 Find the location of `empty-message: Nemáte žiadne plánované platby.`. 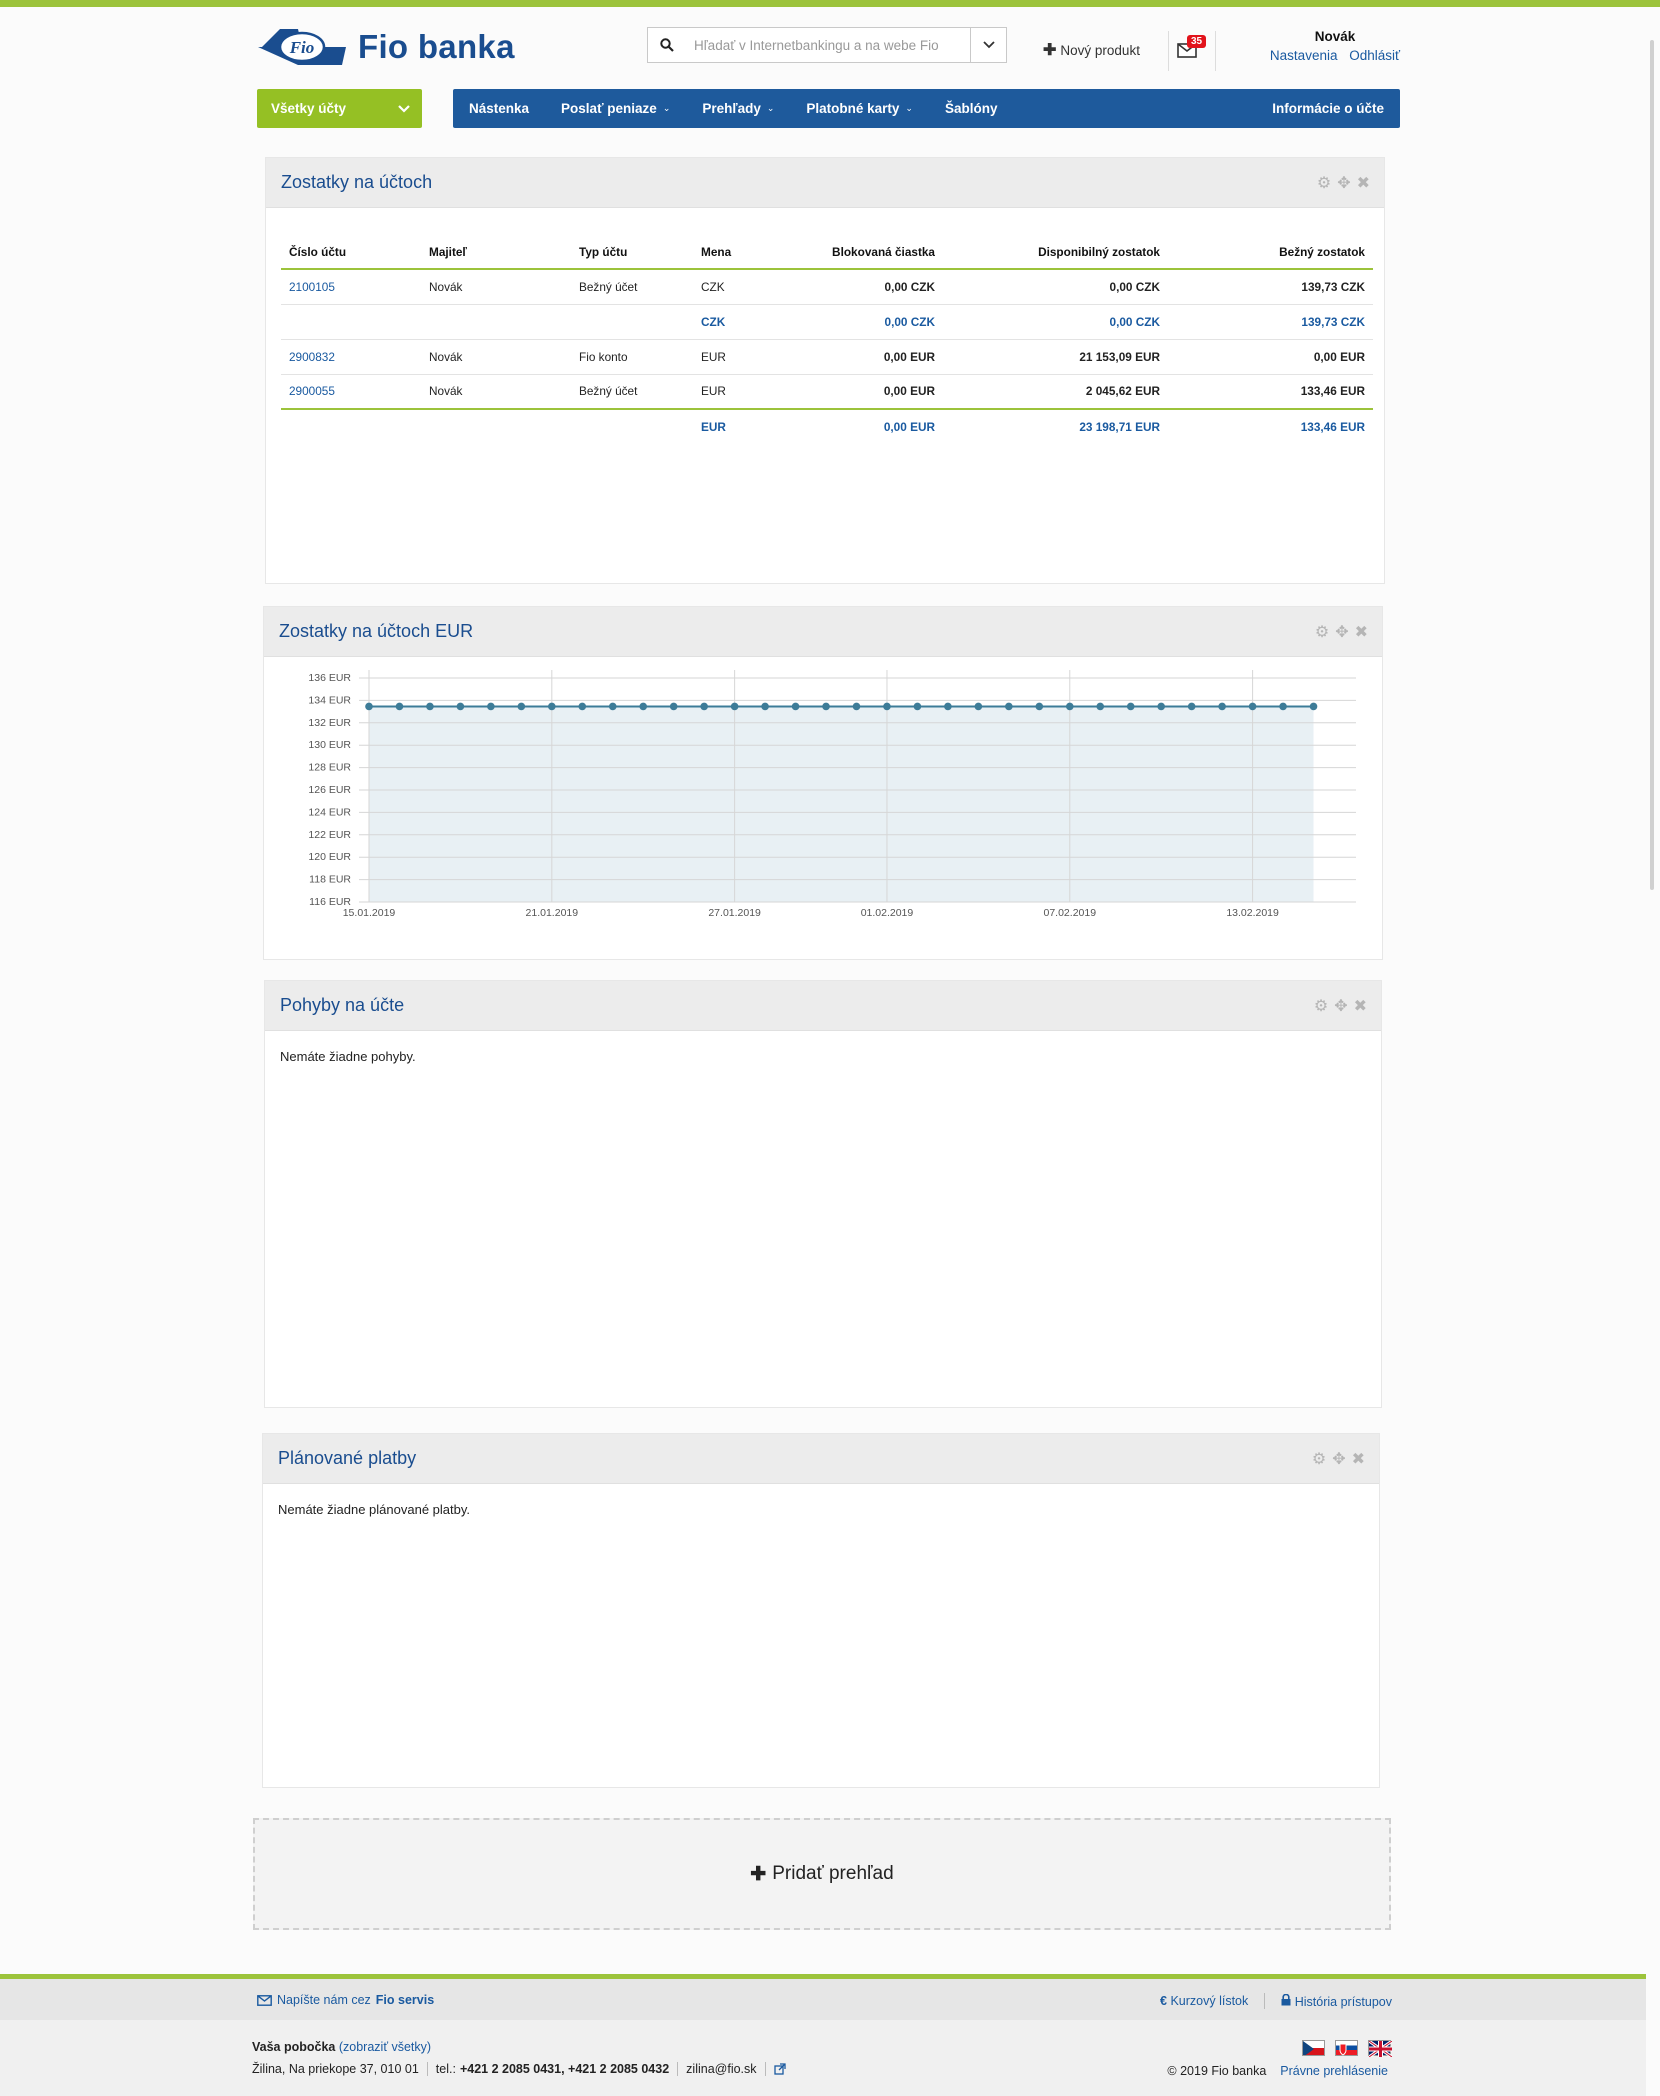

empty-message: Nemáte žiadne plánované platby. is located at coordinates (374, 1509).